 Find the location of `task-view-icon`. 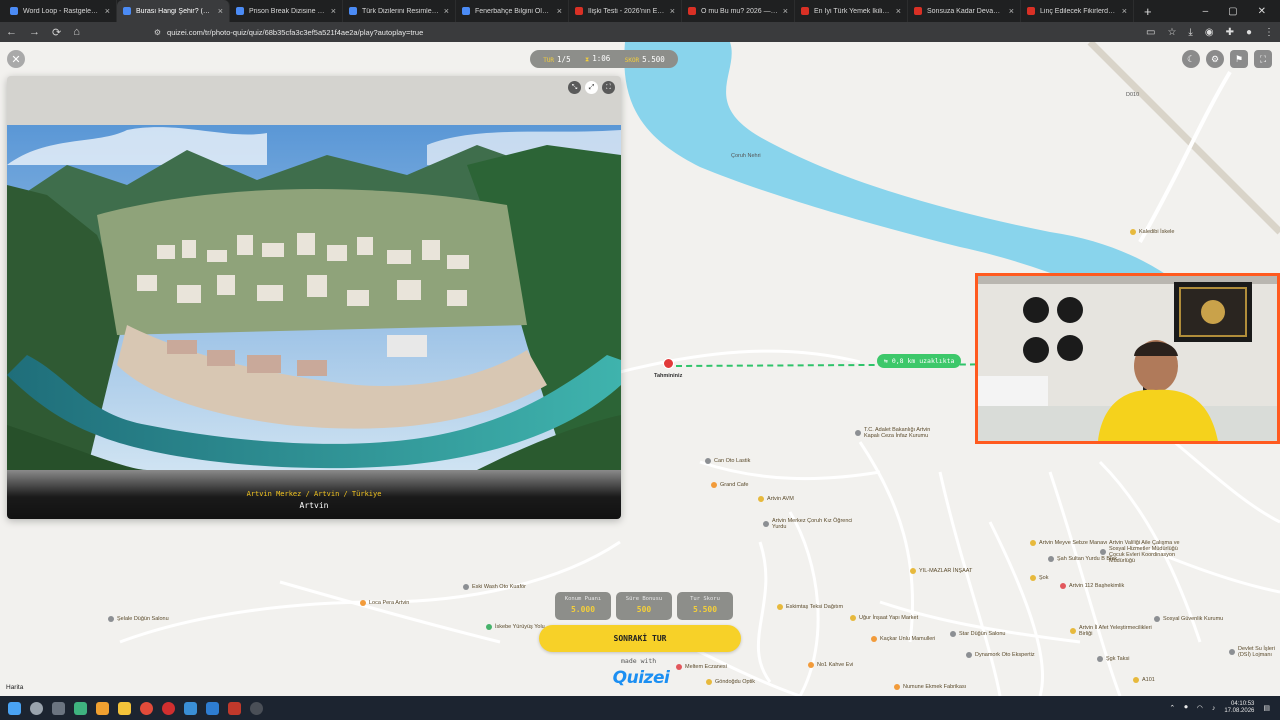

task-view-icon is located at coordinates (58, 708).